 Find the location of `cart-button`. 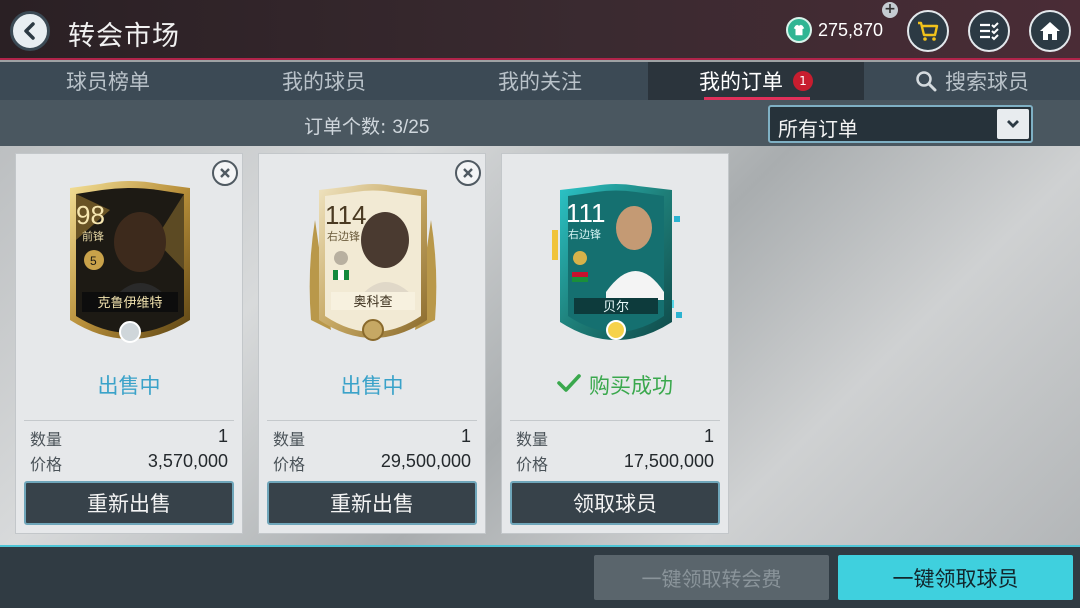

cart-button is located at coordinates (928, 31).